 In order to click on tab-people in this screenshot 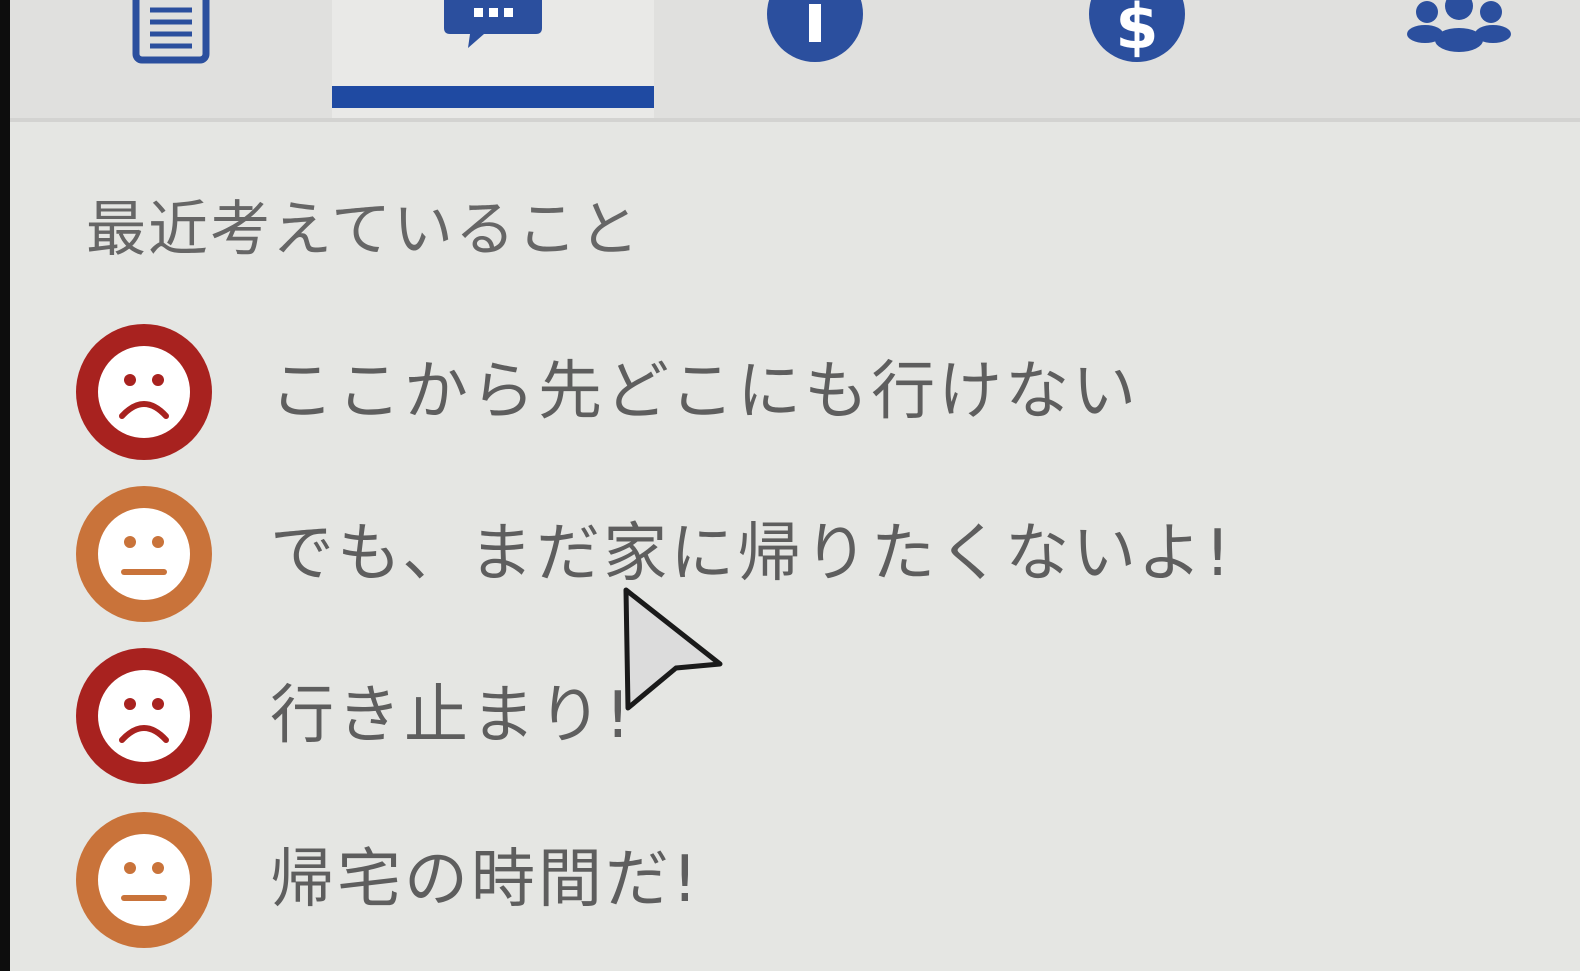, I will do `click(1439, 59)`.